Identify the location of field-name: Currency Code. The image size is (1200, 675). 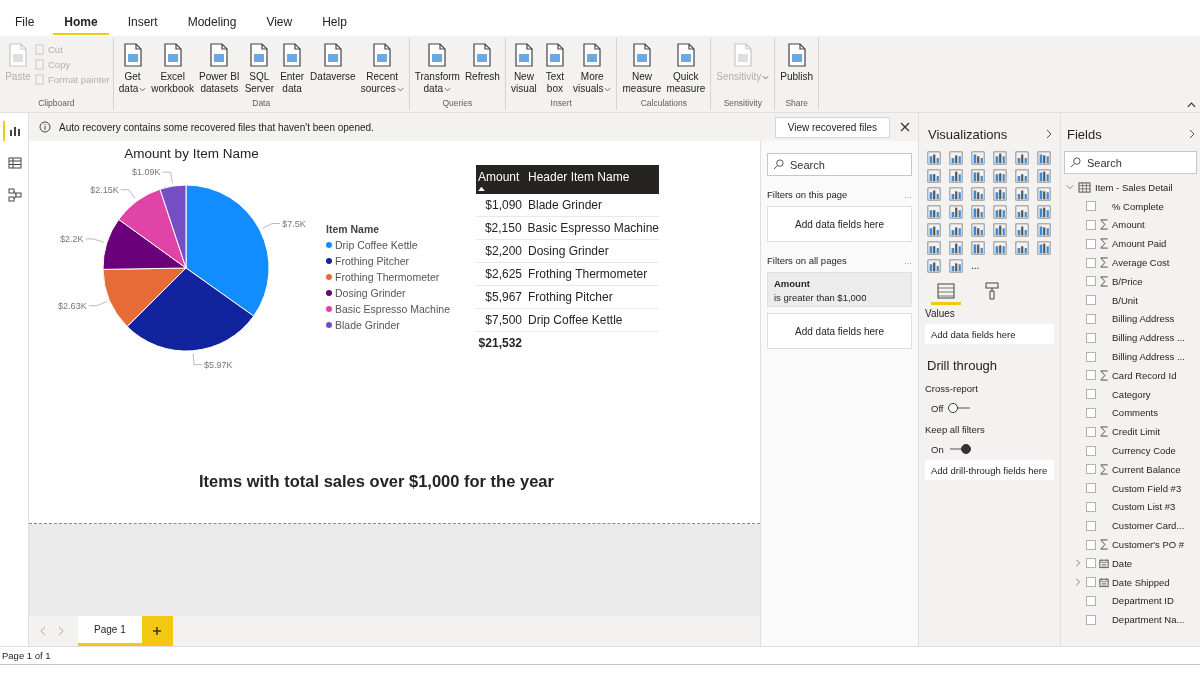
(1144, 451).